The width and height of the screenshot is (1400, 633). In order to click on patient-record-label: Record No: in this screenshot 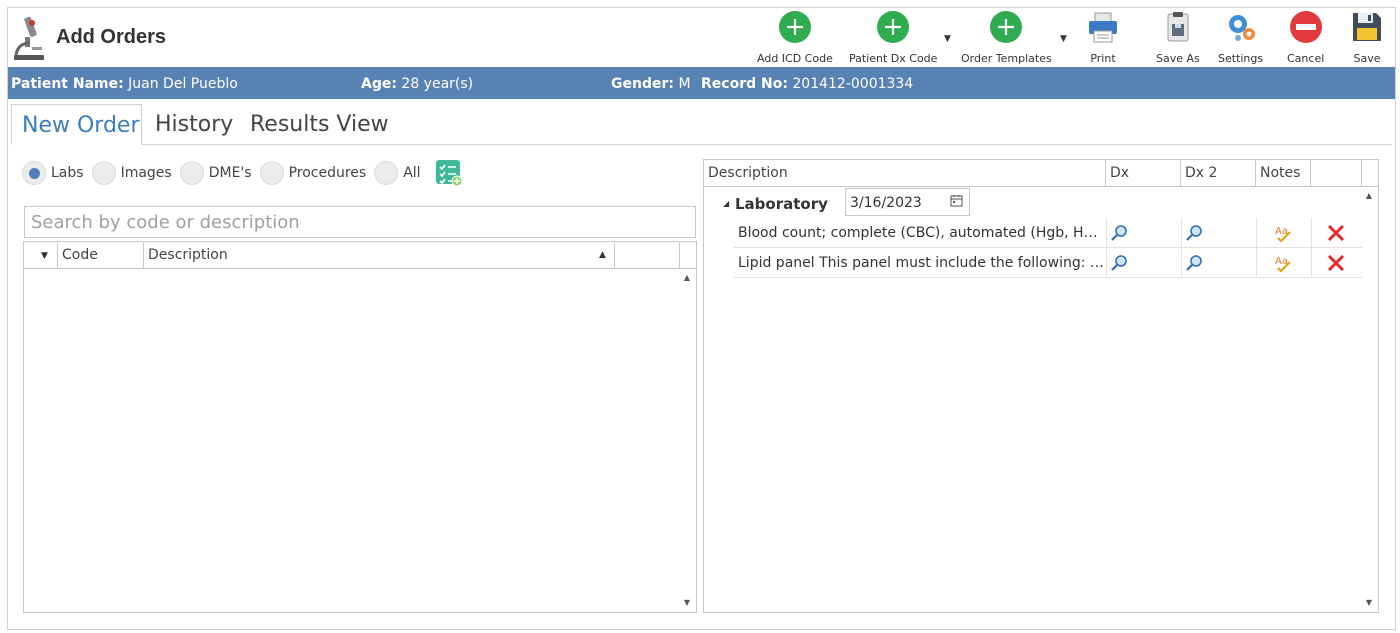, I will do `click(744, 84)`.